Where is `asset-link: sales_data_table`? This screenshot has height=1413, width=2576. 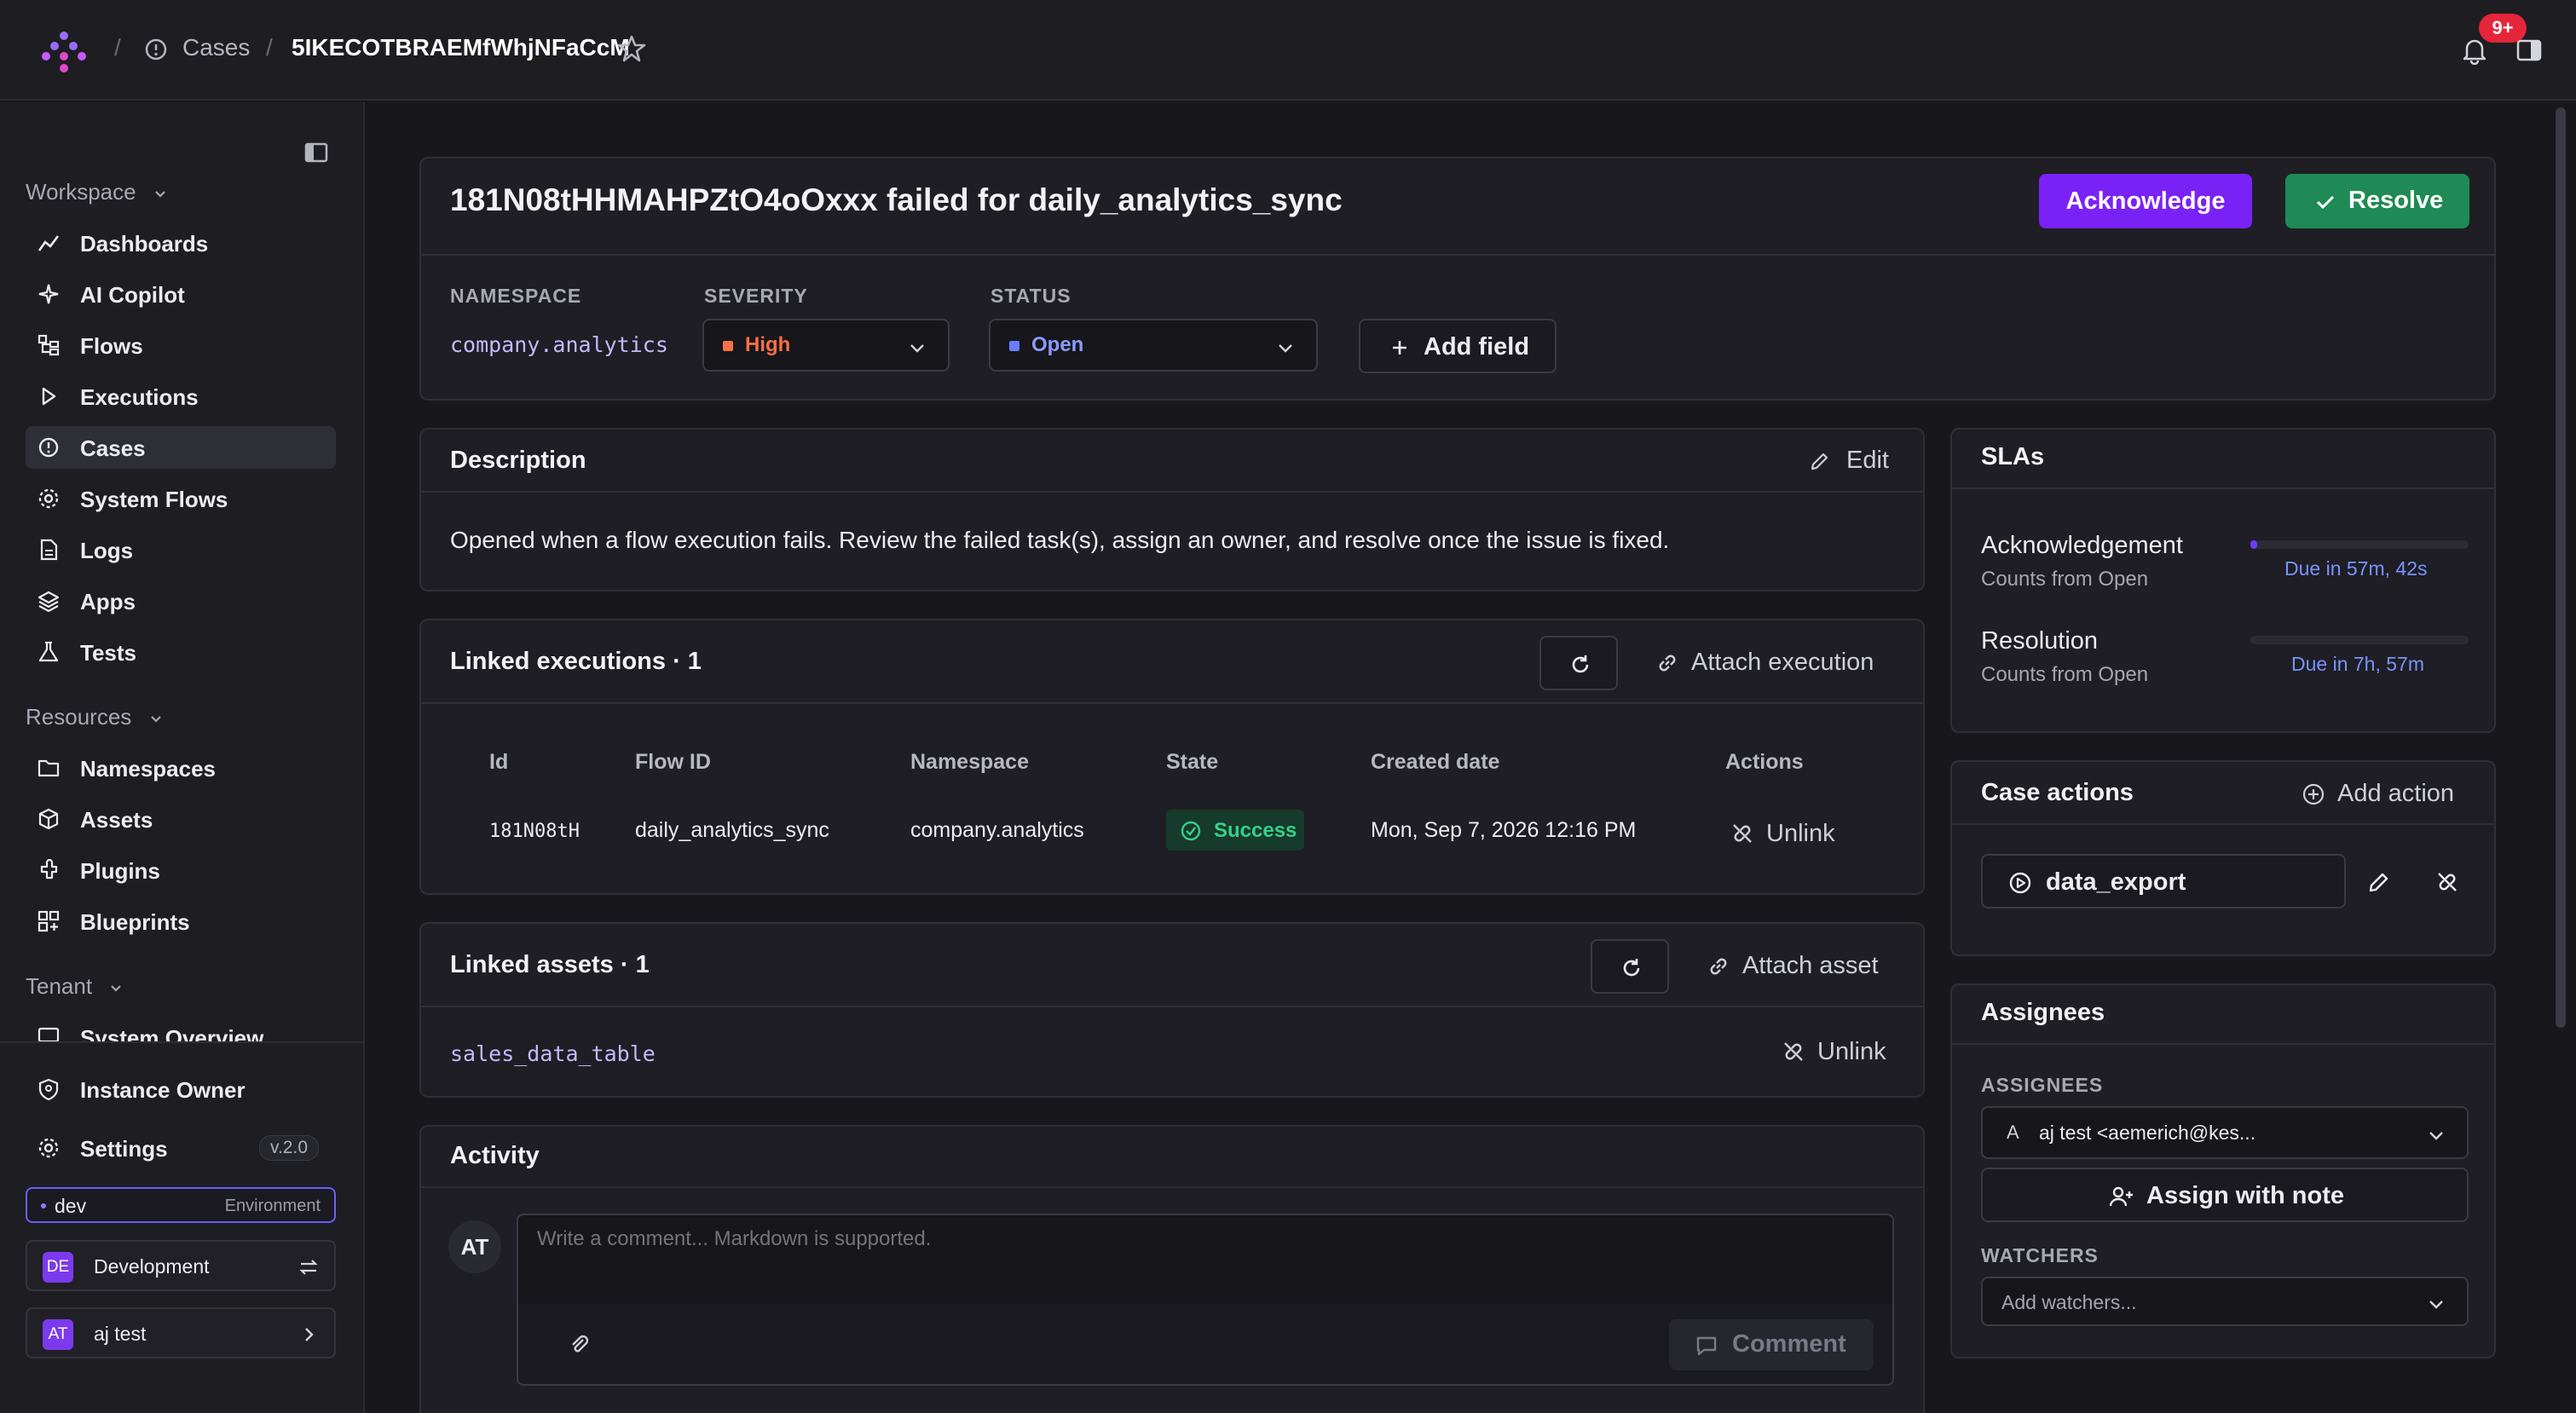 asset-link: sales_data_table is located at coordinates (553, 1053).